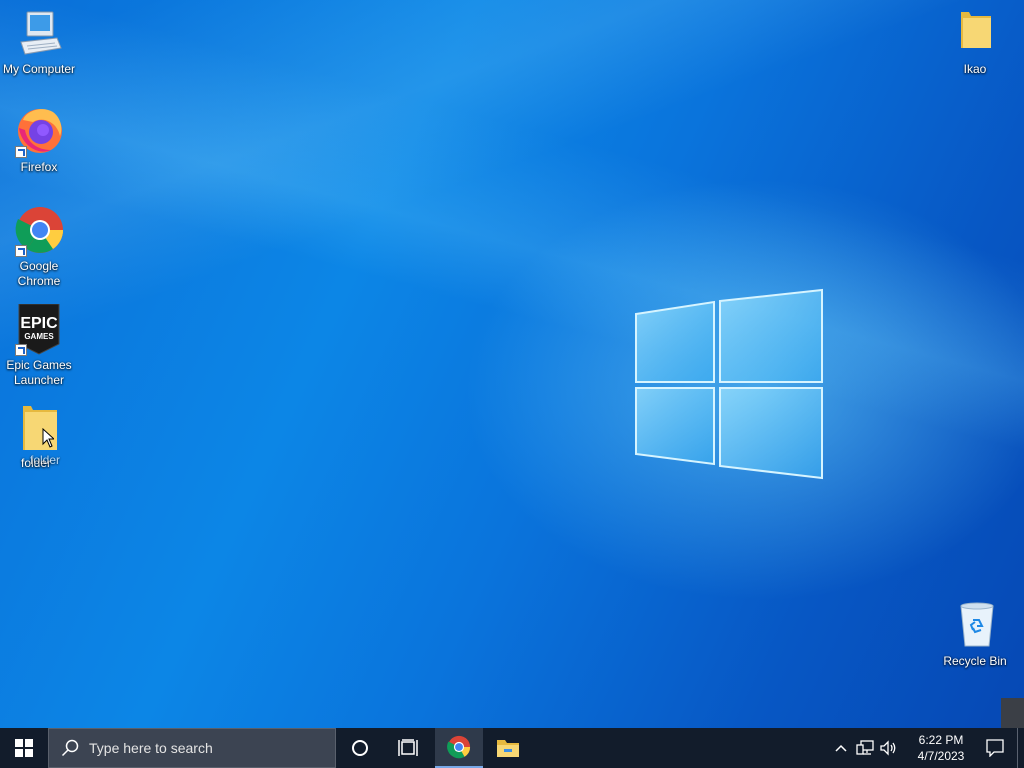 This screenshot has height=768, width=1024. I want to click on desktop-icon-label: My Computer, so click(39, 69).